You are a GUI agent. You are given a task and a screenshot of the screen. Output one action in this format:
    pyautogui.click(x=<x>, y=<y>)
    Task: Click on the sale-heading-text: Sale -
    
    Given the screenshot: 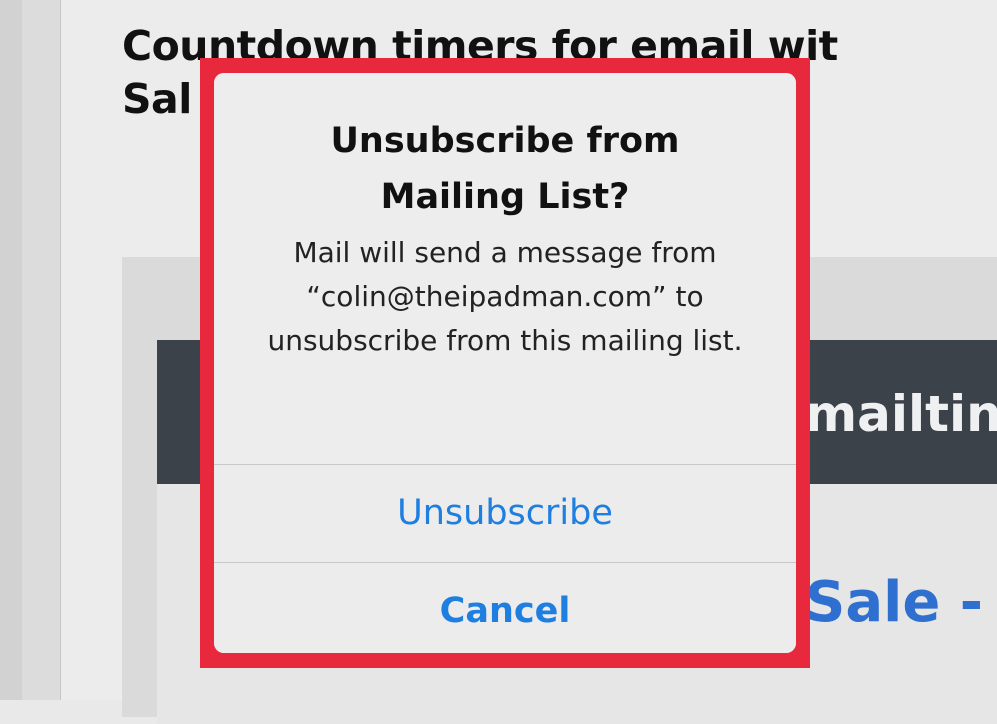 What is the action you would take?
    pyautogui.click(x=894, y=602)
    